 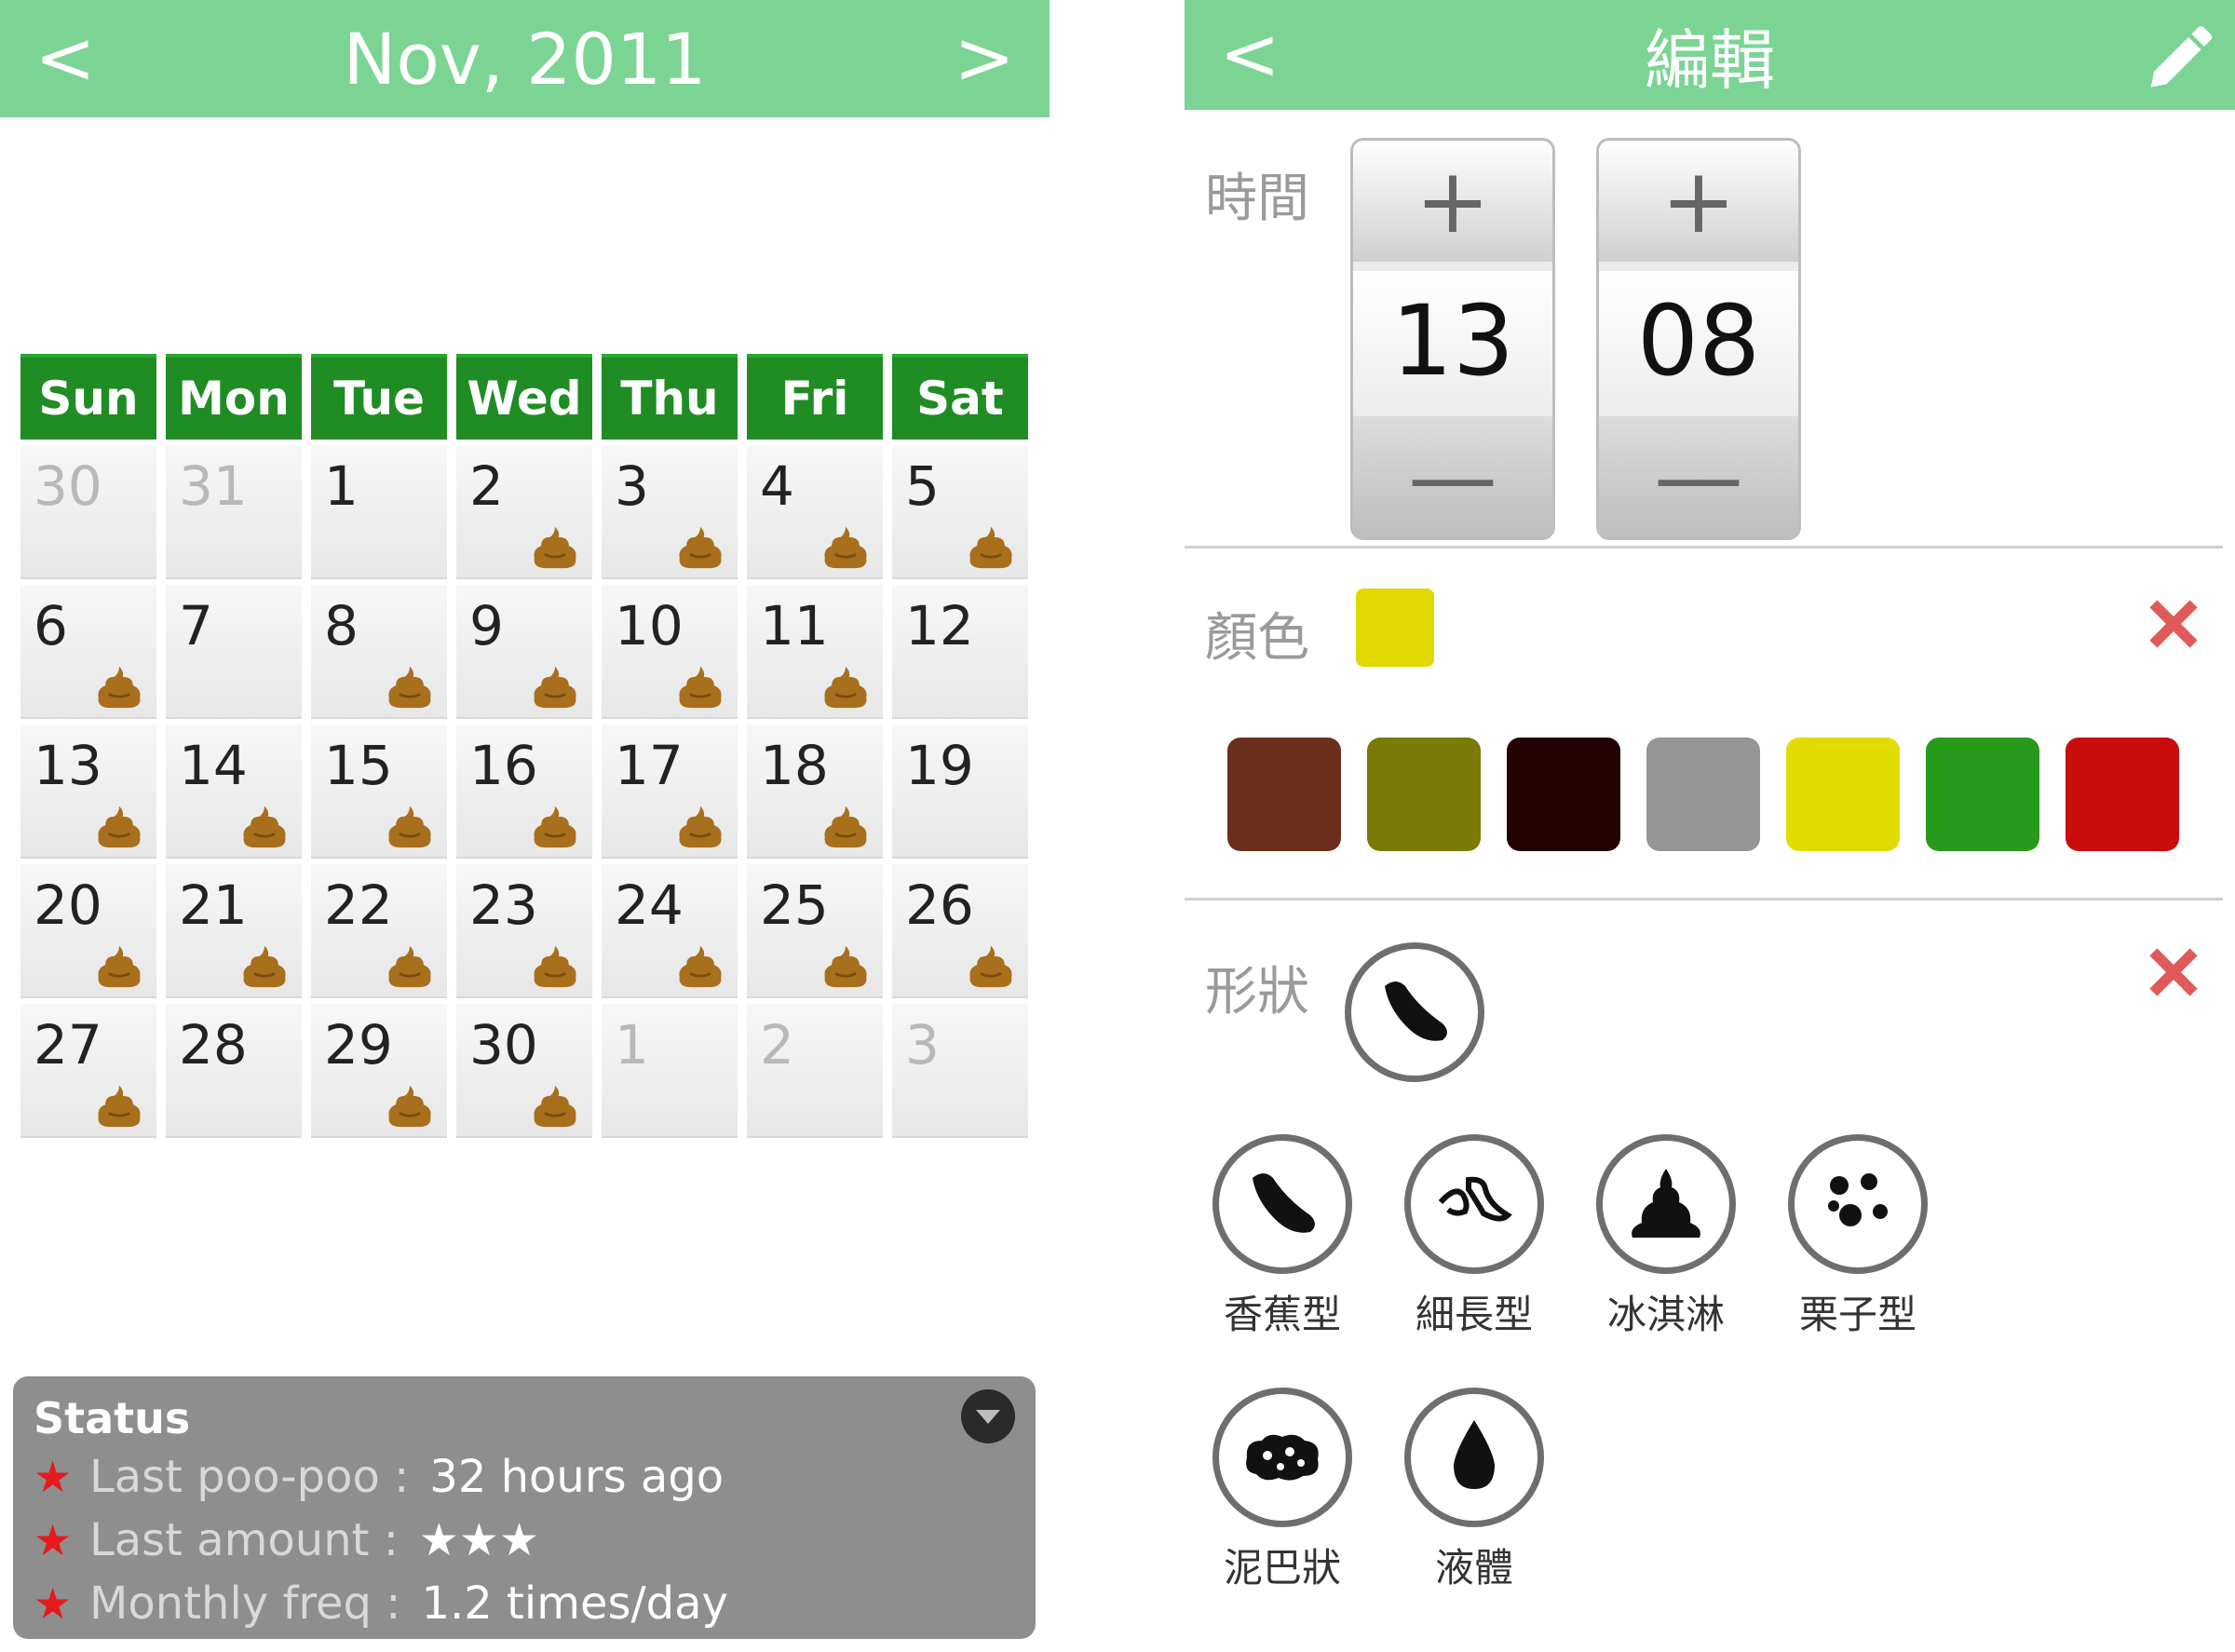 I want to click on day-number: 23, so click(x=503, y=905).